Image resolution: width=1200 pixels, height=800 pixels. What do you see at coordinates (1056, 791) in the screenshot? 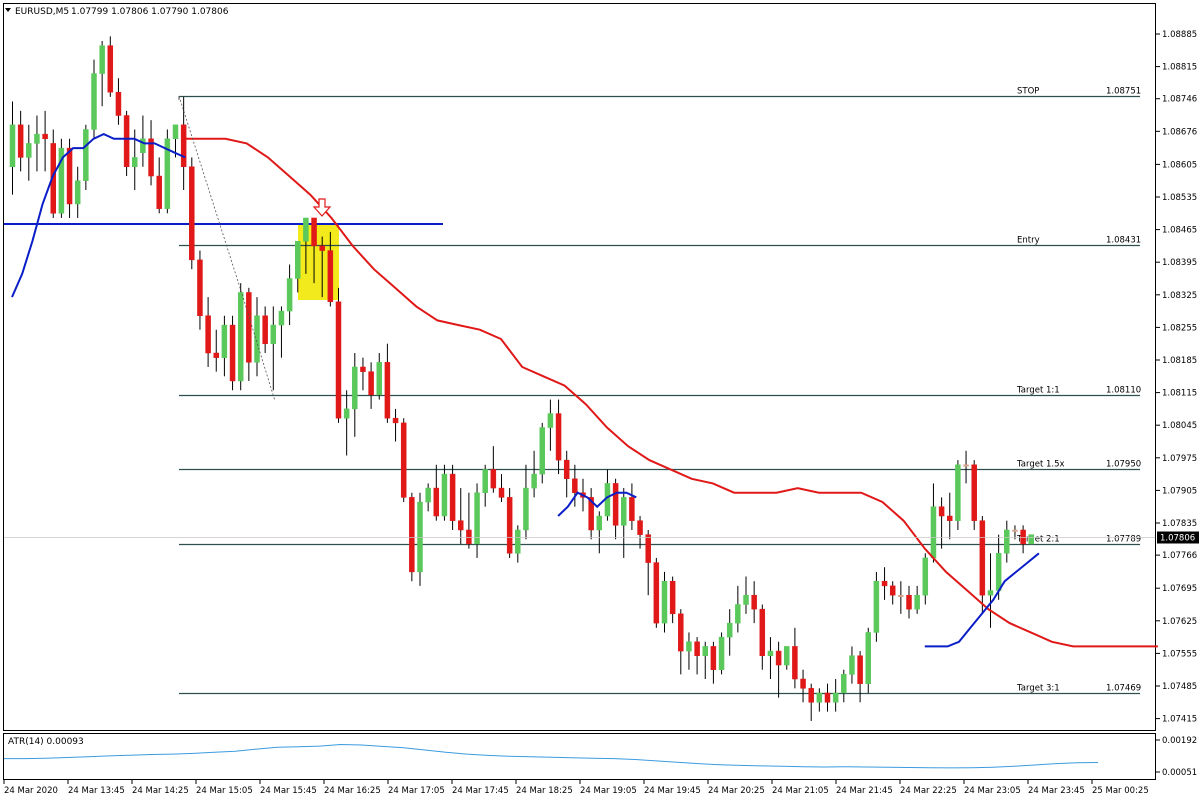
I see `time-tick-label: 24 Mar 23:45` at bounding box center [1056, 791].